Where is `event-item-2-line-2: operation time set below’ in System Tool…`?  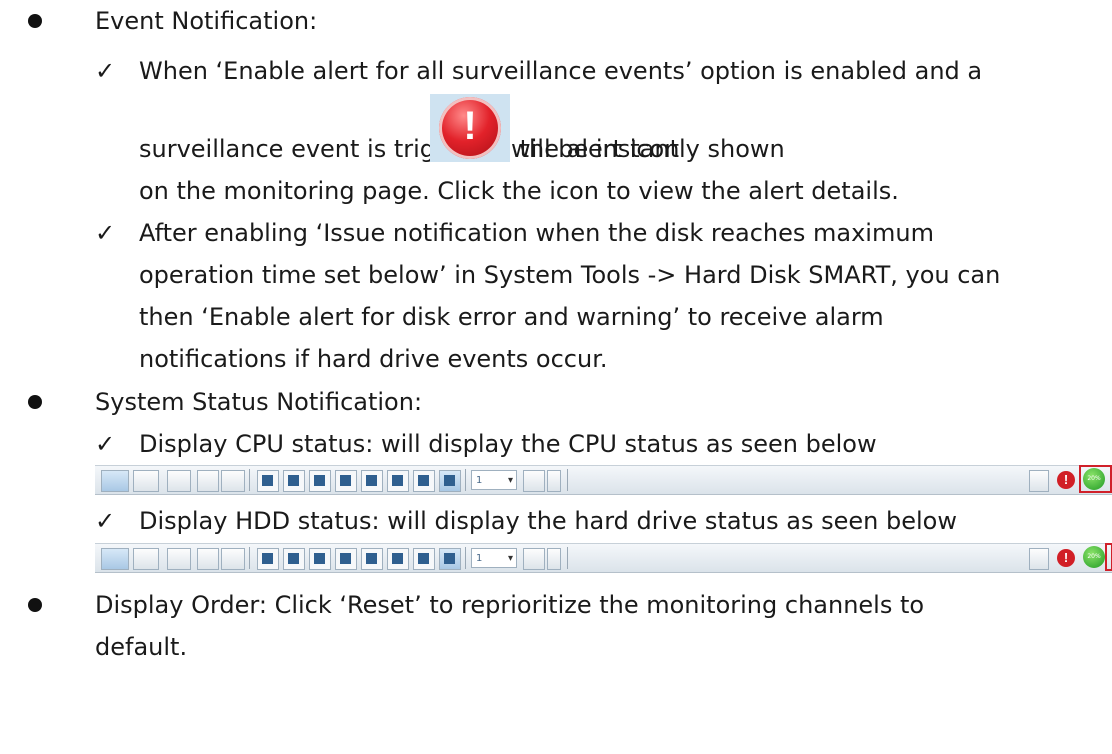
event-item-2-line-2: operation time set below’ in System Tool… is located at coordinates (570, 275).